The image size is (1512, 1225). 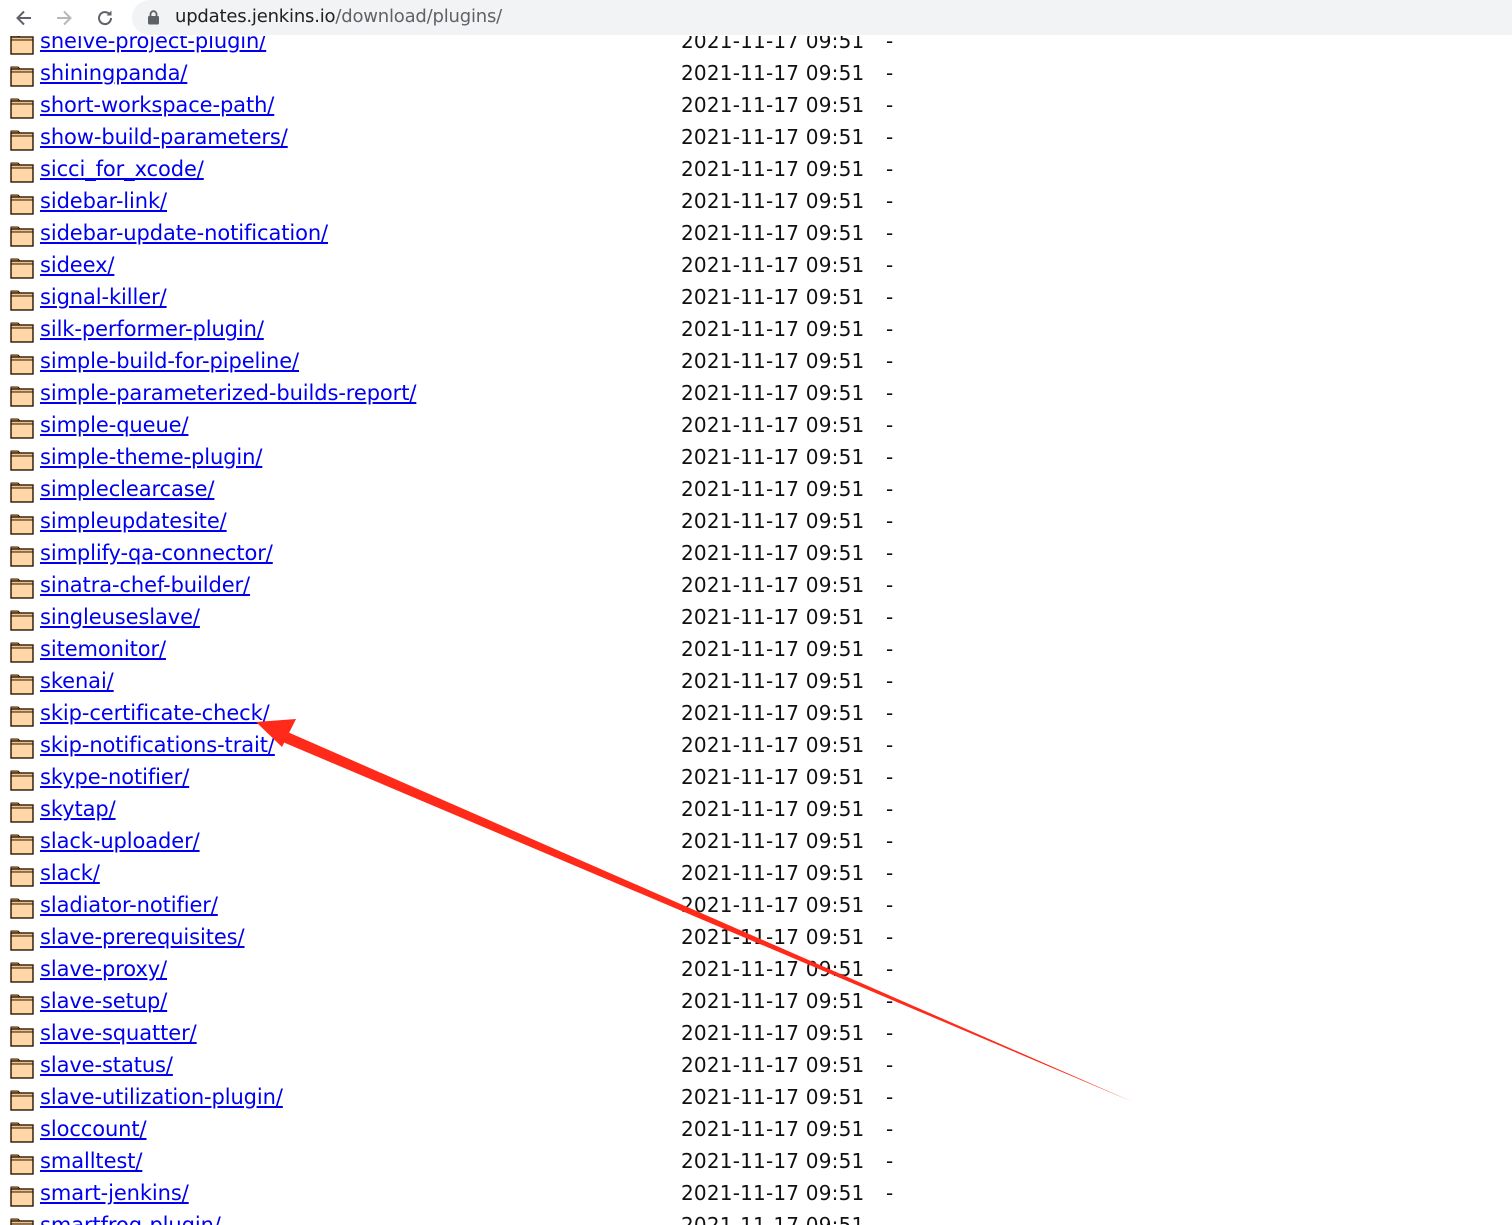 I want to click on listing-row: slave-status/2021-11-17 09:51-, so click(x=500, y=1067).